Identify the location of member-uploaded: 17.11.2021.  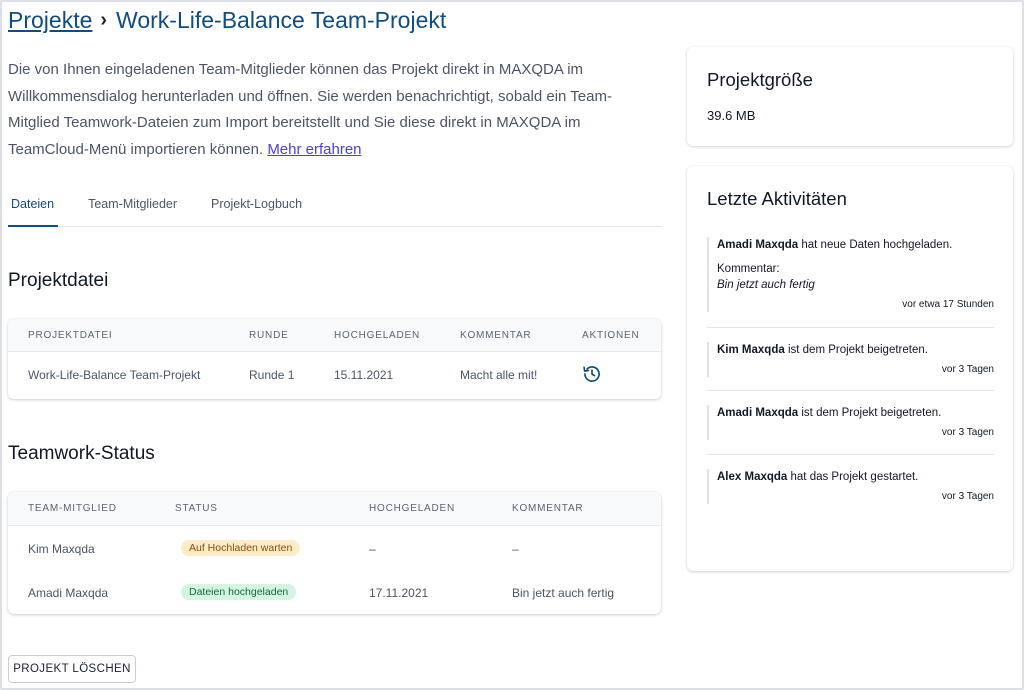
(399, 593).